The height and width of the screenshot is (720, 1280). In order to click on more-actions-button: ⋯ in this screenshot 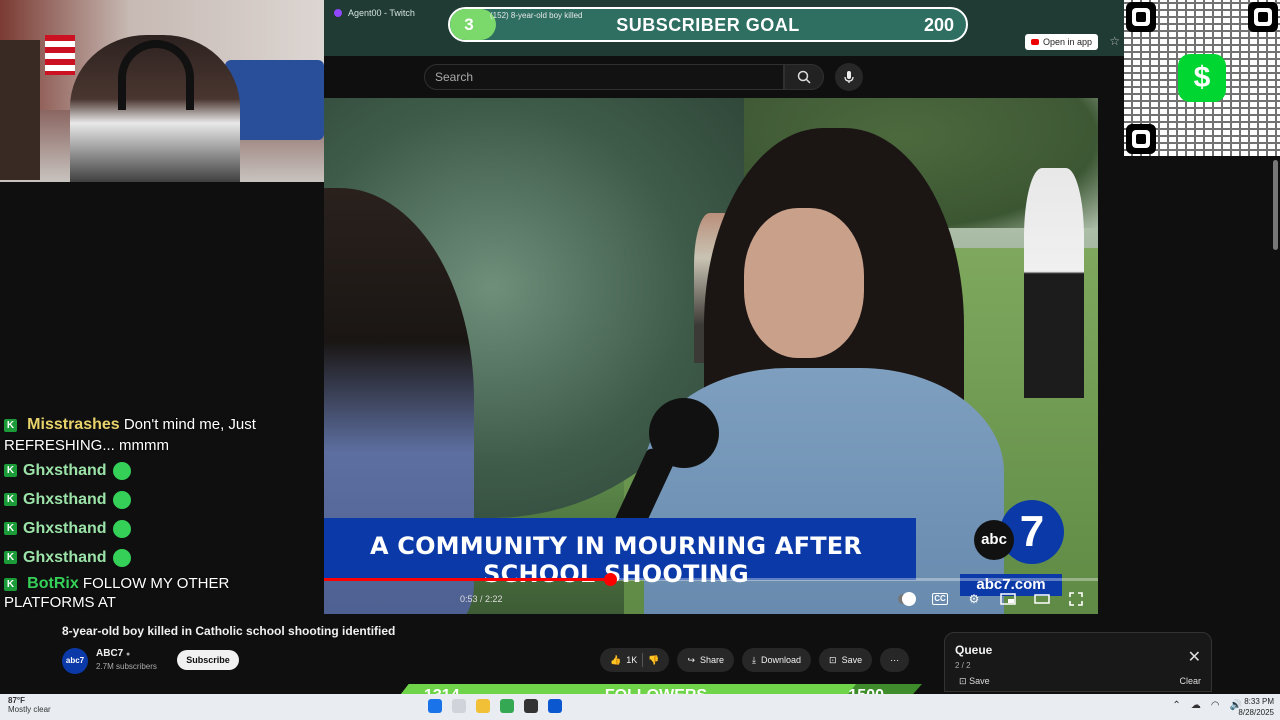, I will do `click(895, 660)`.